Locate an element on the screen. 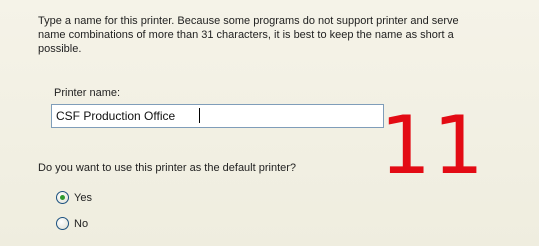 This screenshot has height=246, width=539. radio-label-no: No is located at coordinates (81, 223).